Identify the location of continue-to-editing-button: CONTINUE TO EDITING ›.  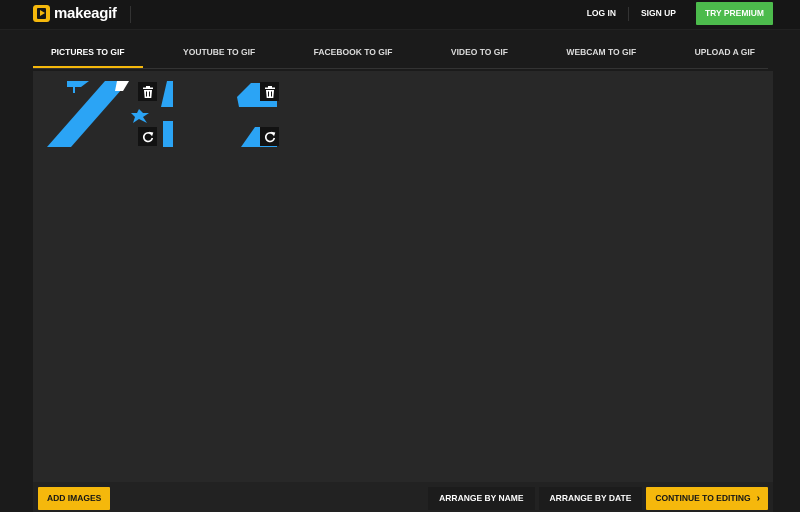
(707, 498).